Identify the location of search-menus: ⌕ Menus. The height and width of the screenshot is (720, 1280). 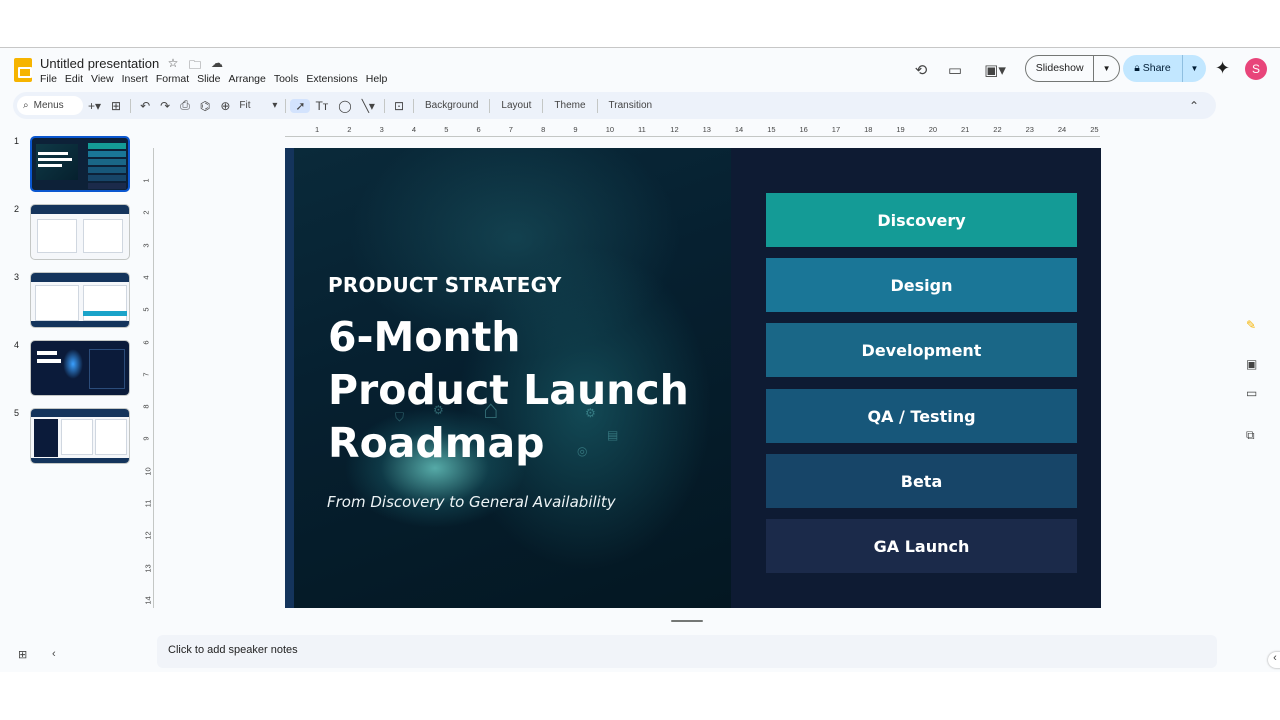
(50, 105).